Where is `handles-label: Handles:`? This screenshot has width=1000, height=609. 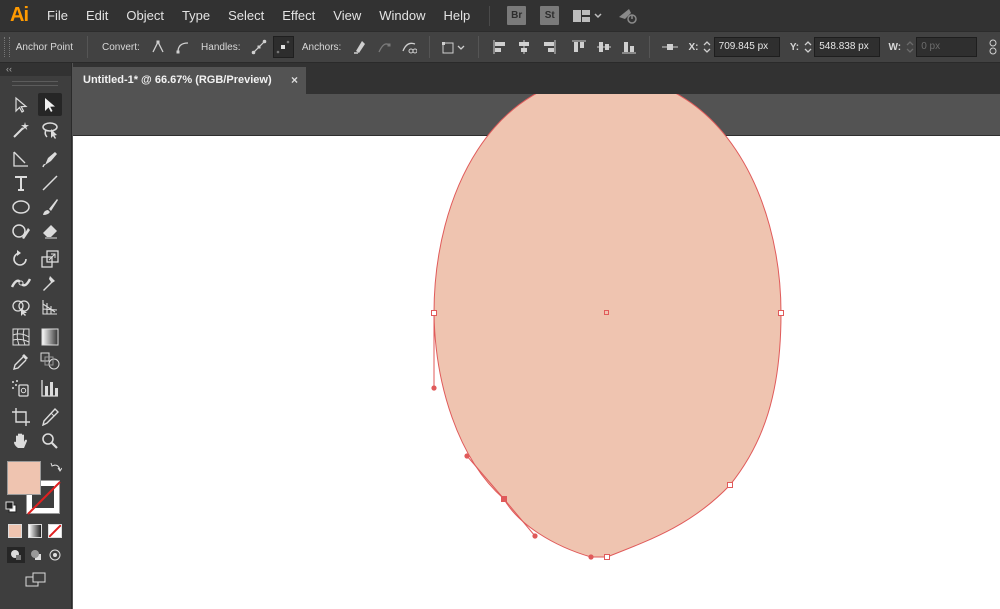
handles-label: Handles: is located at coordinates (221, 47).